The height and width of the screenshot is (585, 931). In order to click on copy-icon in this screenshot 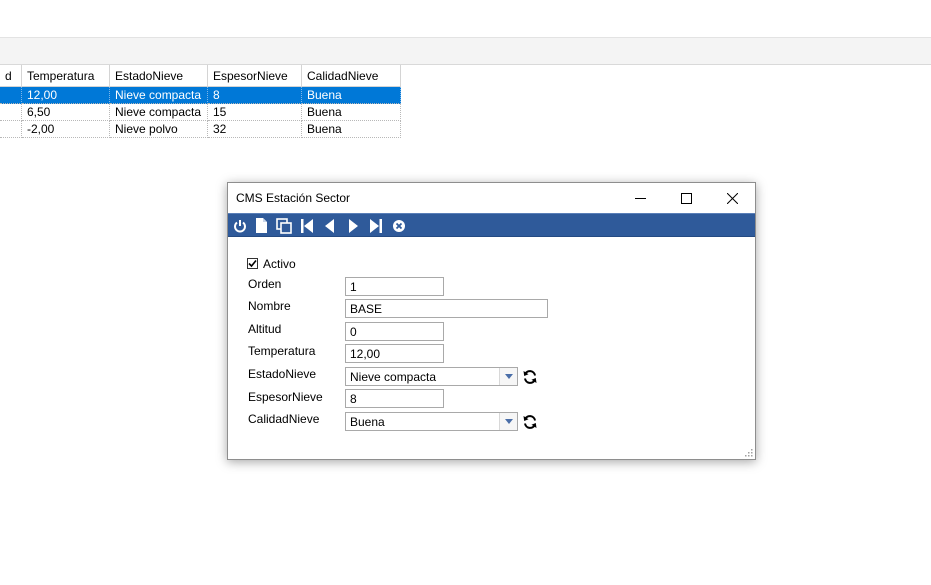, I will do `click(283, 225)`.